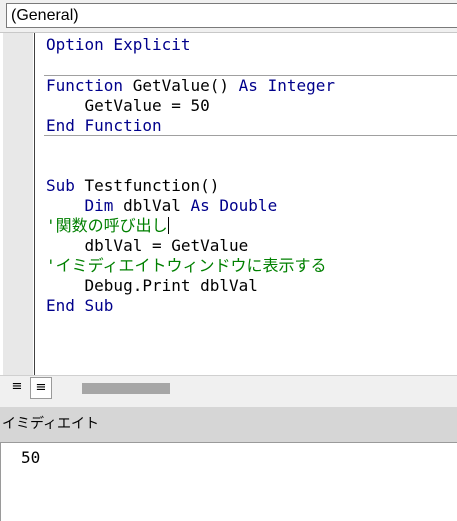 The width and height of the screenshot is (457, 521). I want to click on code-line: Option Explicit, so click(251, 45).